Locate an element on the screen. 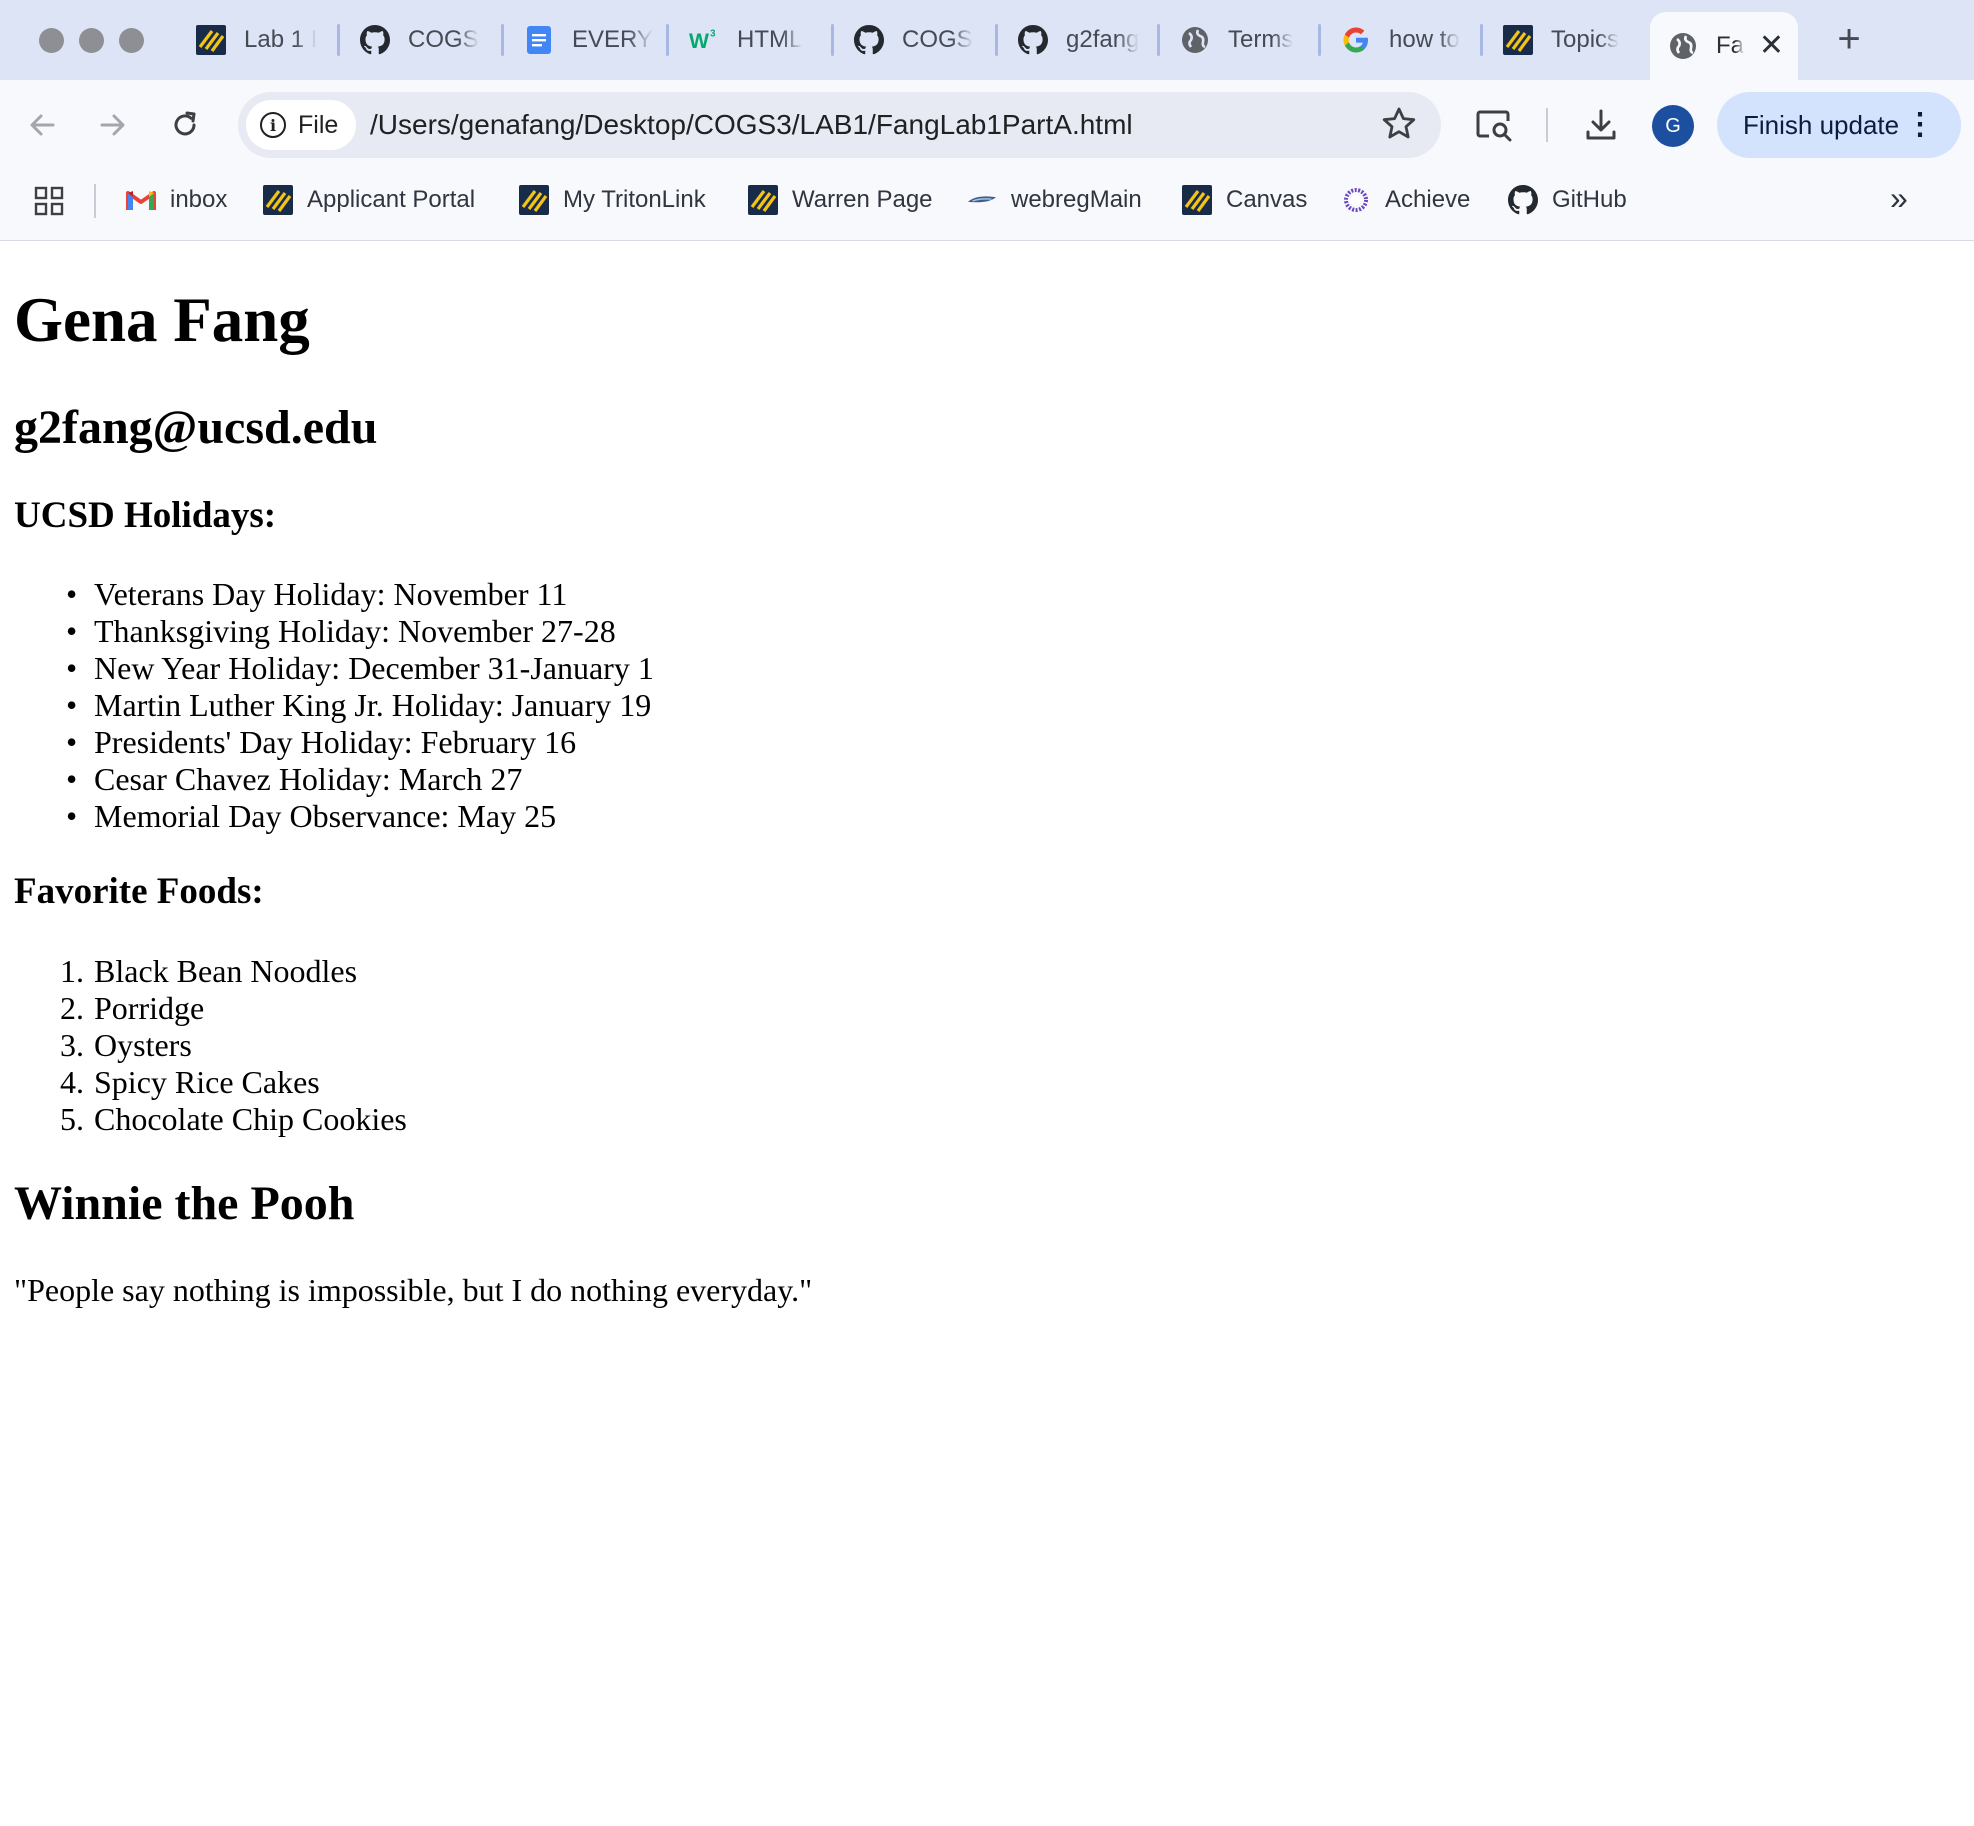  list-item: Cesar Chavez Holiday: March 27 is located at coordinates (360, 779).